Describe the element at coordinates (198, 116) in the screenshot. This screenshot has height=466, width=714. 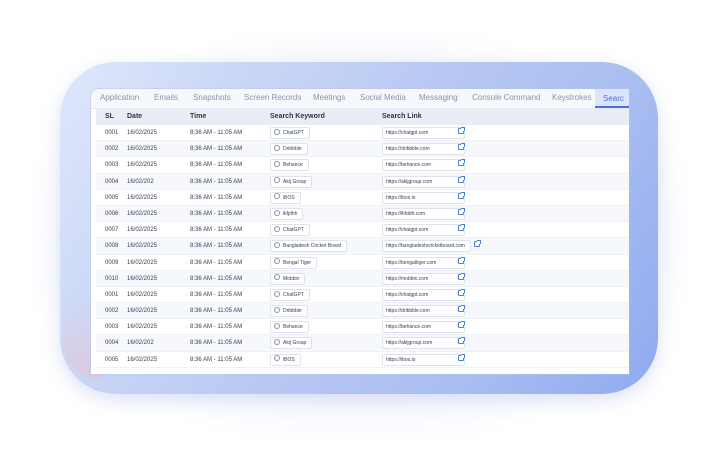
I see `header-time: Time` at that location.